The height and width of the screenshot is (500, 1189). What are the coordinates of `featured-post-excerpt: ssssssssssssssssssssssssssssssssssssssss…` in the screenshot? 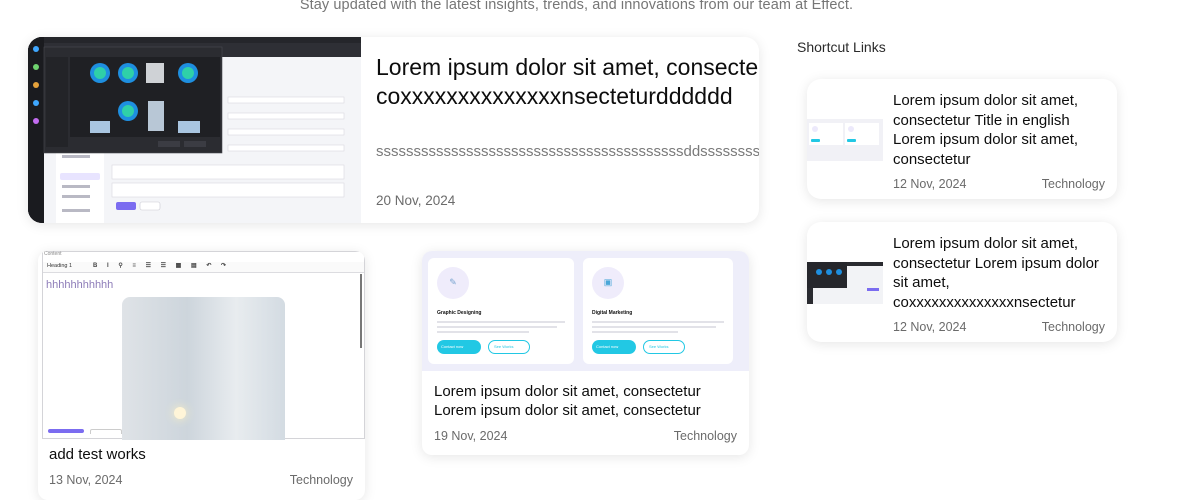 It's located at (567, 151).